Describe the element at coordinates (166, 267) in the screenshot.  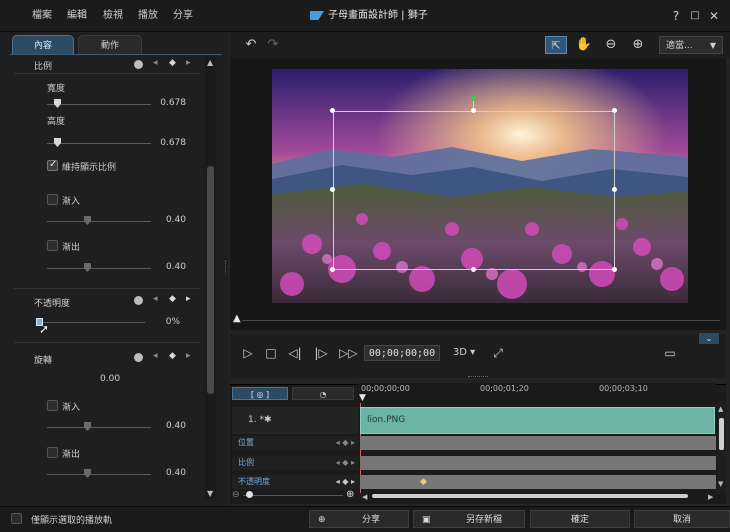
I see `fade-out-value: 0.40` at that location.